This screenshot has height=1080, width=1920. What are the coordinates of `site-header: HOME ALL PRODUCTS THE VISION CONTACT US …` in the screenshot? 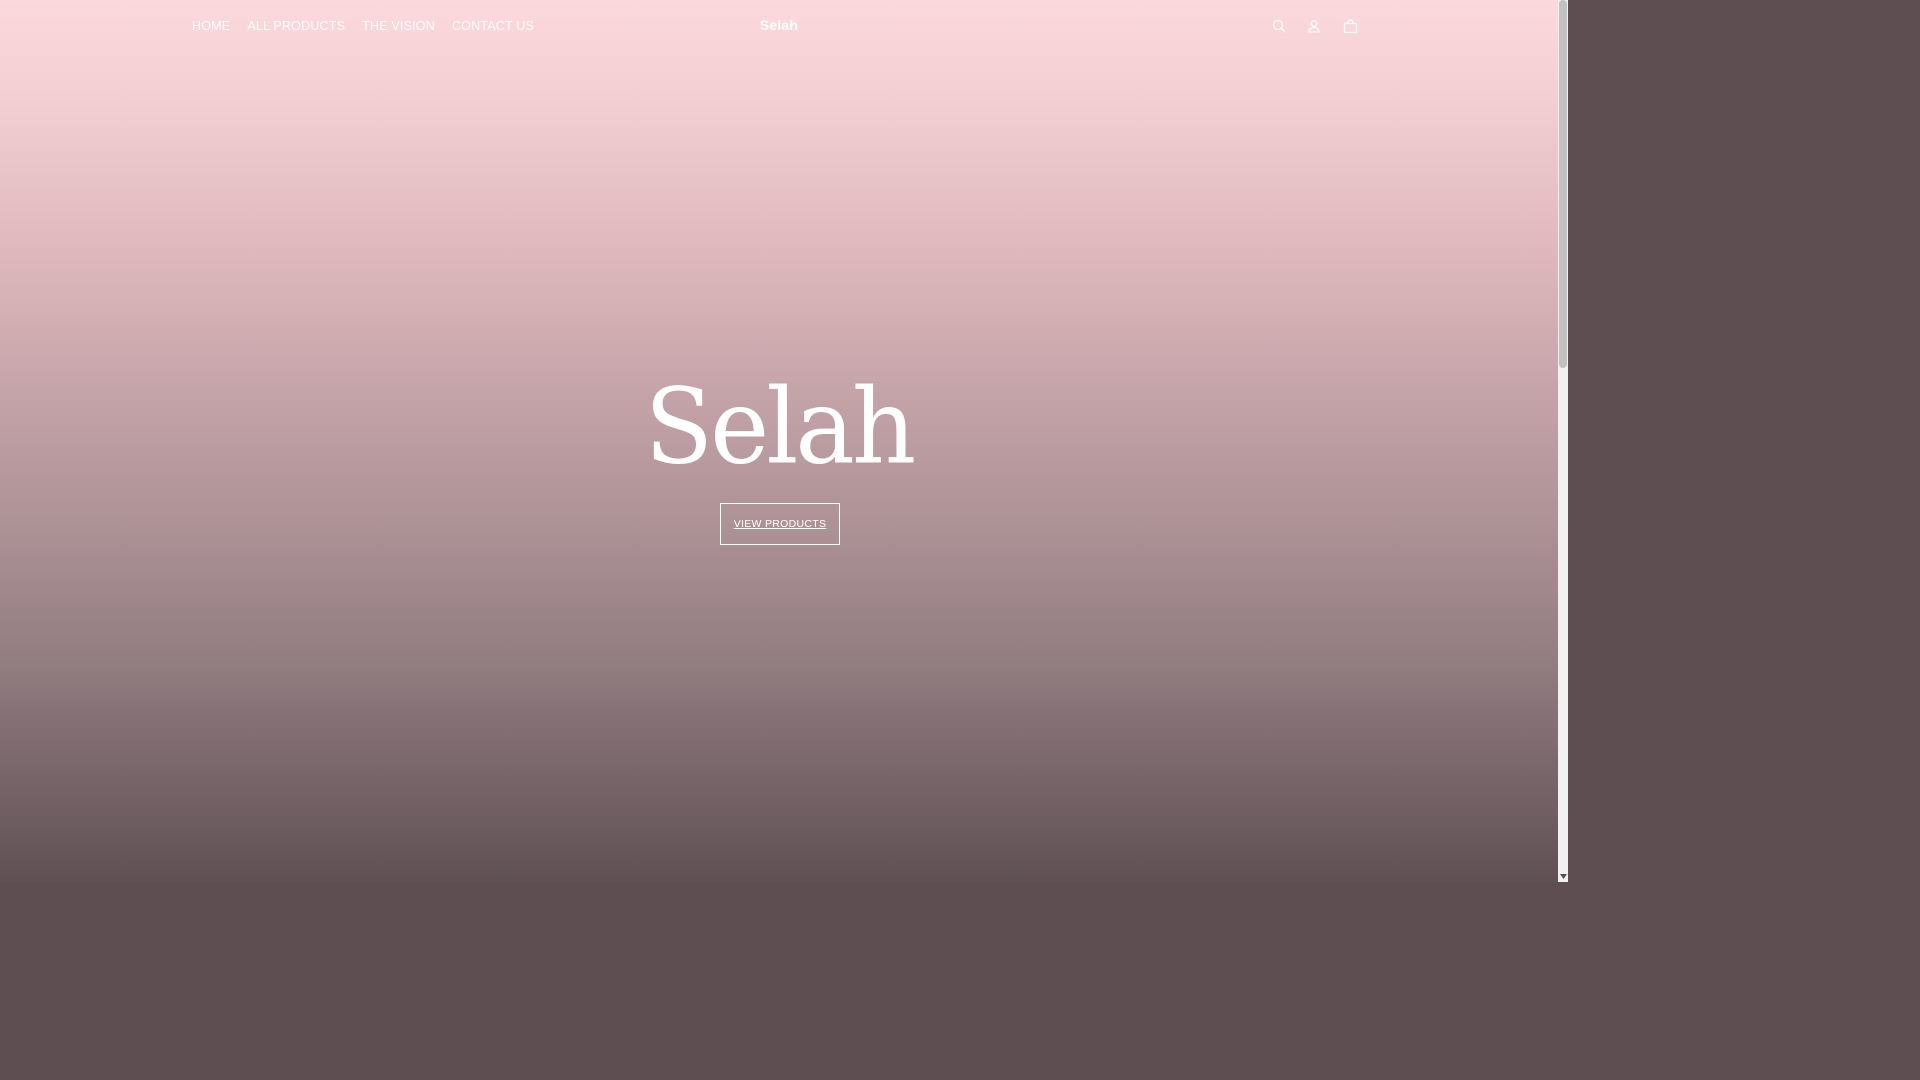 It's located at (779, 27).